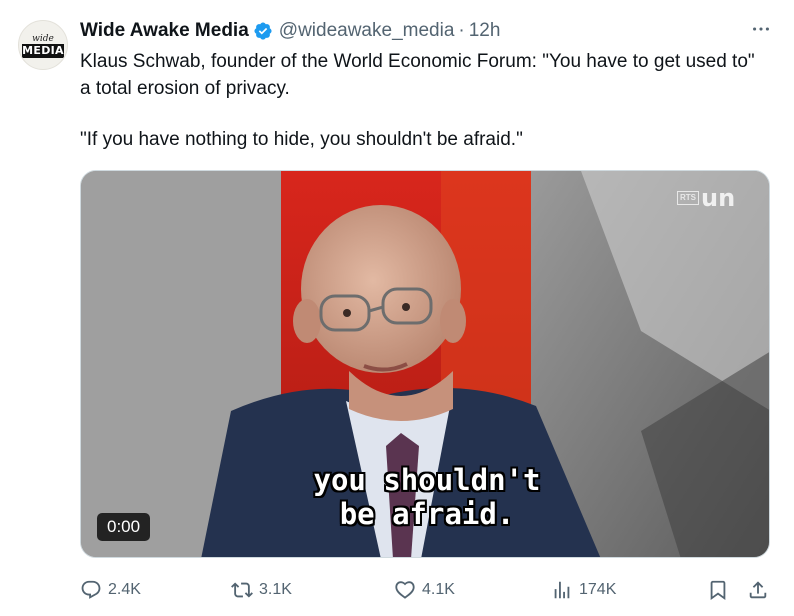 This screenshot has height=616, width=794. Describe the element at coordinates (427, 514) in the screenshot. I see `subtitle-line-2: be afraid.` at that location.